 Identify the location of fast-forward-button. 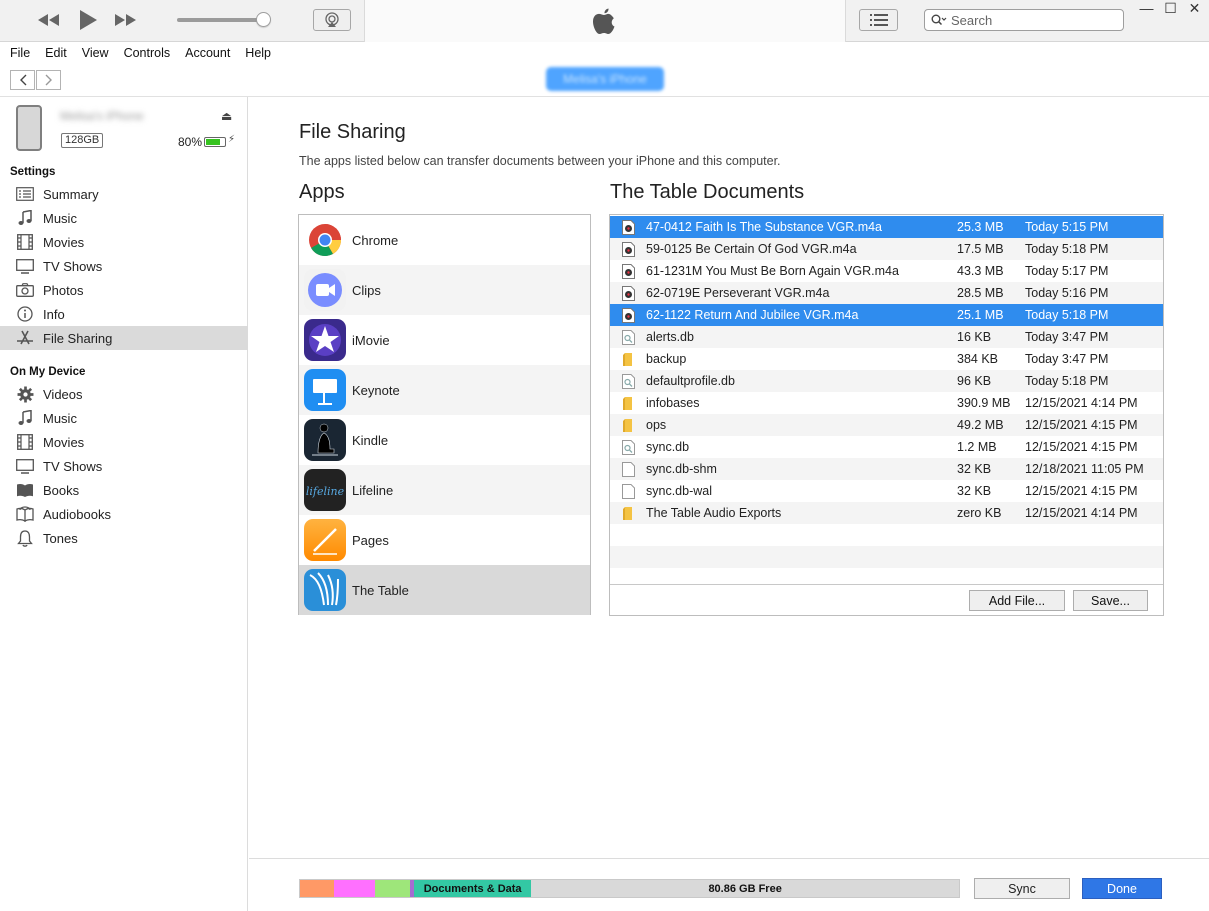
(125, 20).